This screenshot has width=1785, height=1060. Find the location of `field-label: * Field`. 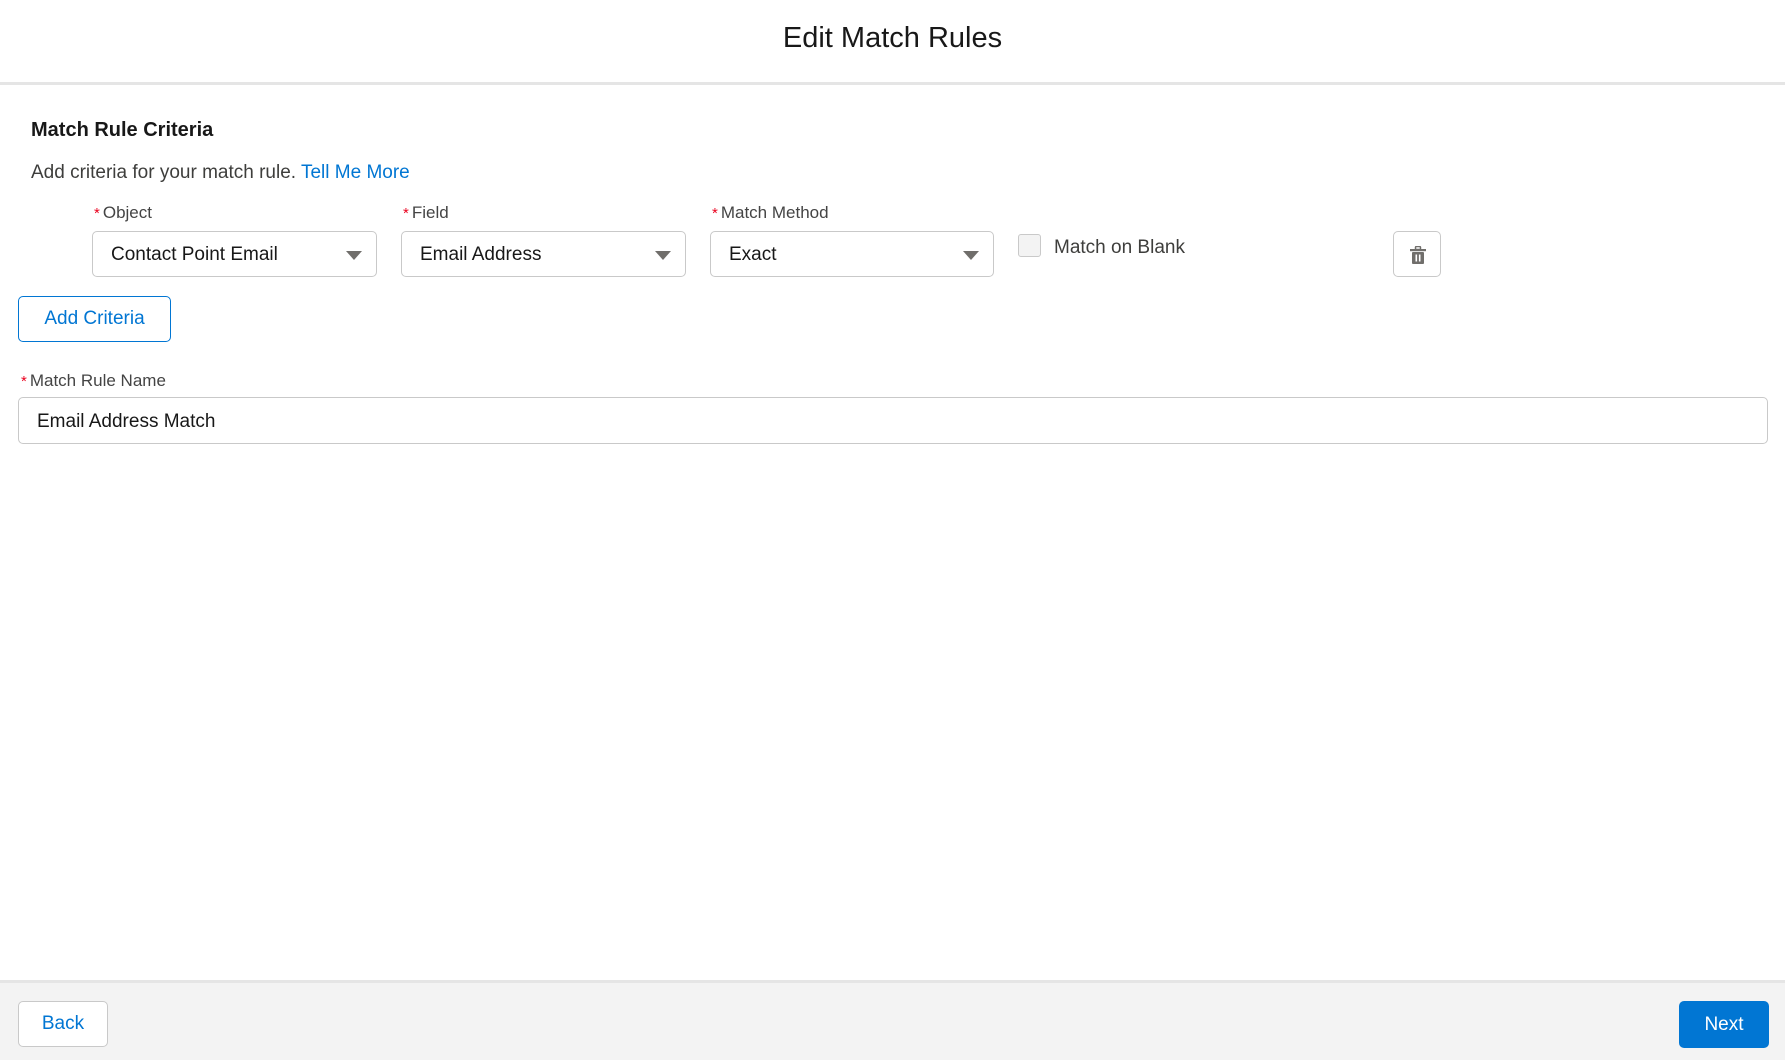

field-label: * Field is located at coordinates (426, 213).